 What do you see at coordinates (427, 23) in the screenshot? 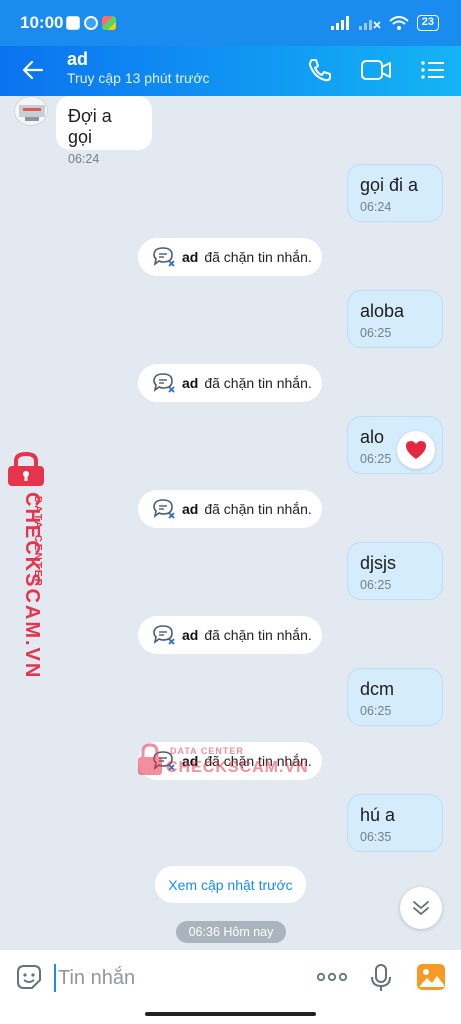
I see `battery-indicator: 23` at bounding box center [427, 23].